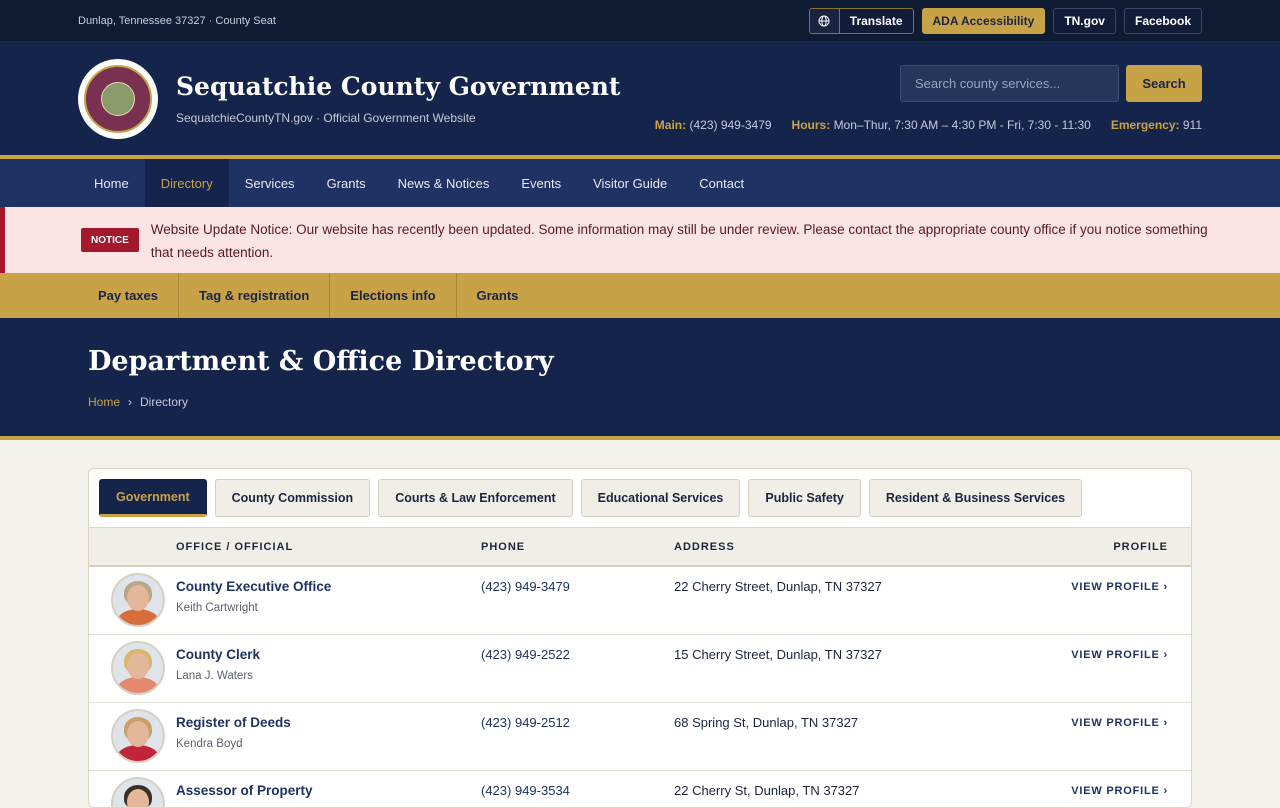 The height and width of the screenshot is (808, 1280). I want to click on phone-link: (423) 949-2512, so click(577, 716).